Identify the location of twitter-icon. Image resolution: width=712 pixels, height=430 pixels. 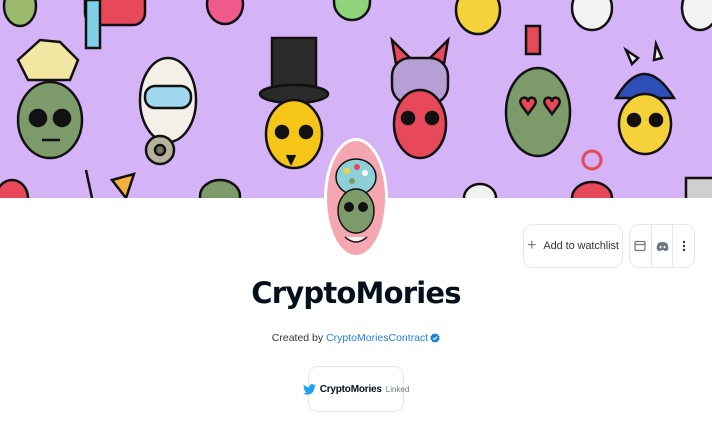
(309, 389).